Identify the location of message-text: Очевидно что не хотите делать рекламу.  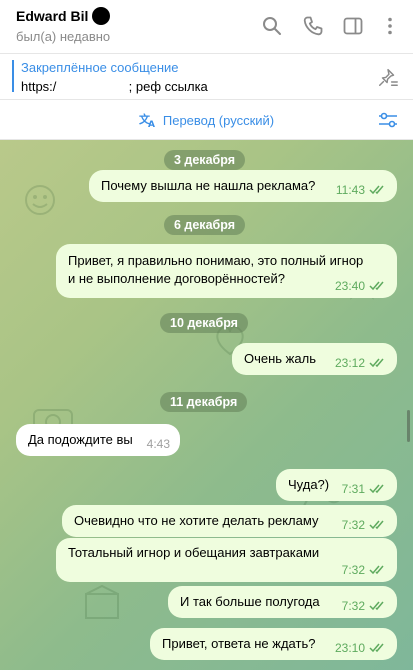
(196, 520).